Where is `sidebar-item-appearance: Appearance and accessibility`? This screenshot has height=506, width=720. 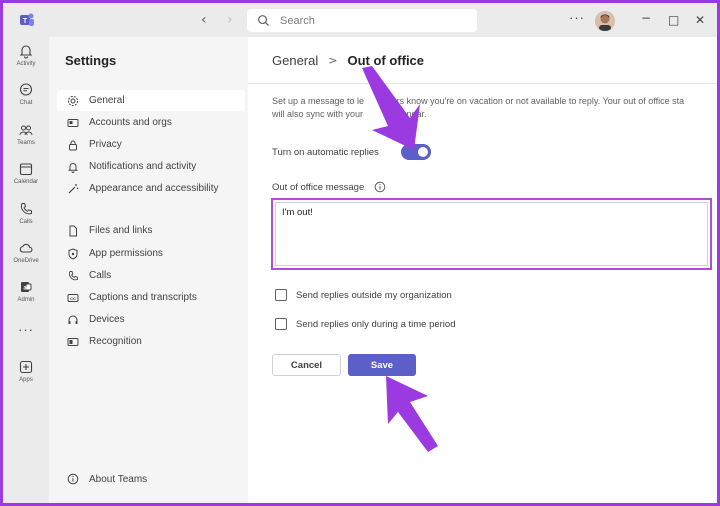
sidebar-item-appearance: Appearance and accessibility is located at coordinates (151, 188).